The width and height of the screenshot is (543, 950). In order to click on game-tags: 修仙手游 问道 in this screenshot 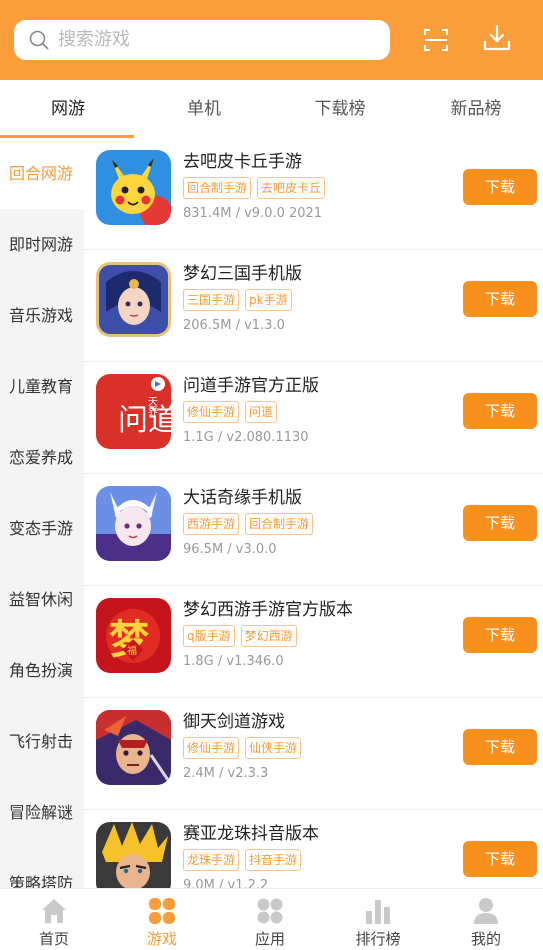, I will do `click(233, 413)`.